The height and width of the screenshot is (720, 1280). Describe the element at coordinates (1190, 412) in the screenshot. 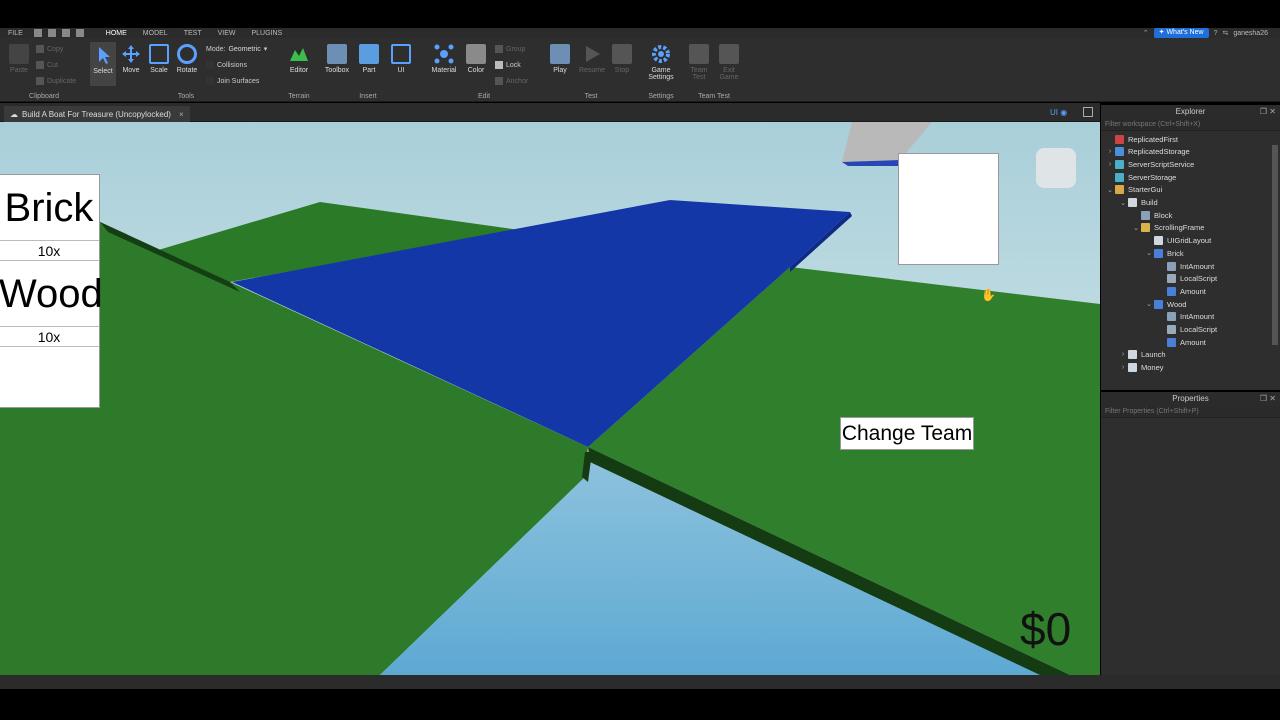

I see `properties-filter-input: Filter Properties (Ctrl+Shift+P)` at that location.